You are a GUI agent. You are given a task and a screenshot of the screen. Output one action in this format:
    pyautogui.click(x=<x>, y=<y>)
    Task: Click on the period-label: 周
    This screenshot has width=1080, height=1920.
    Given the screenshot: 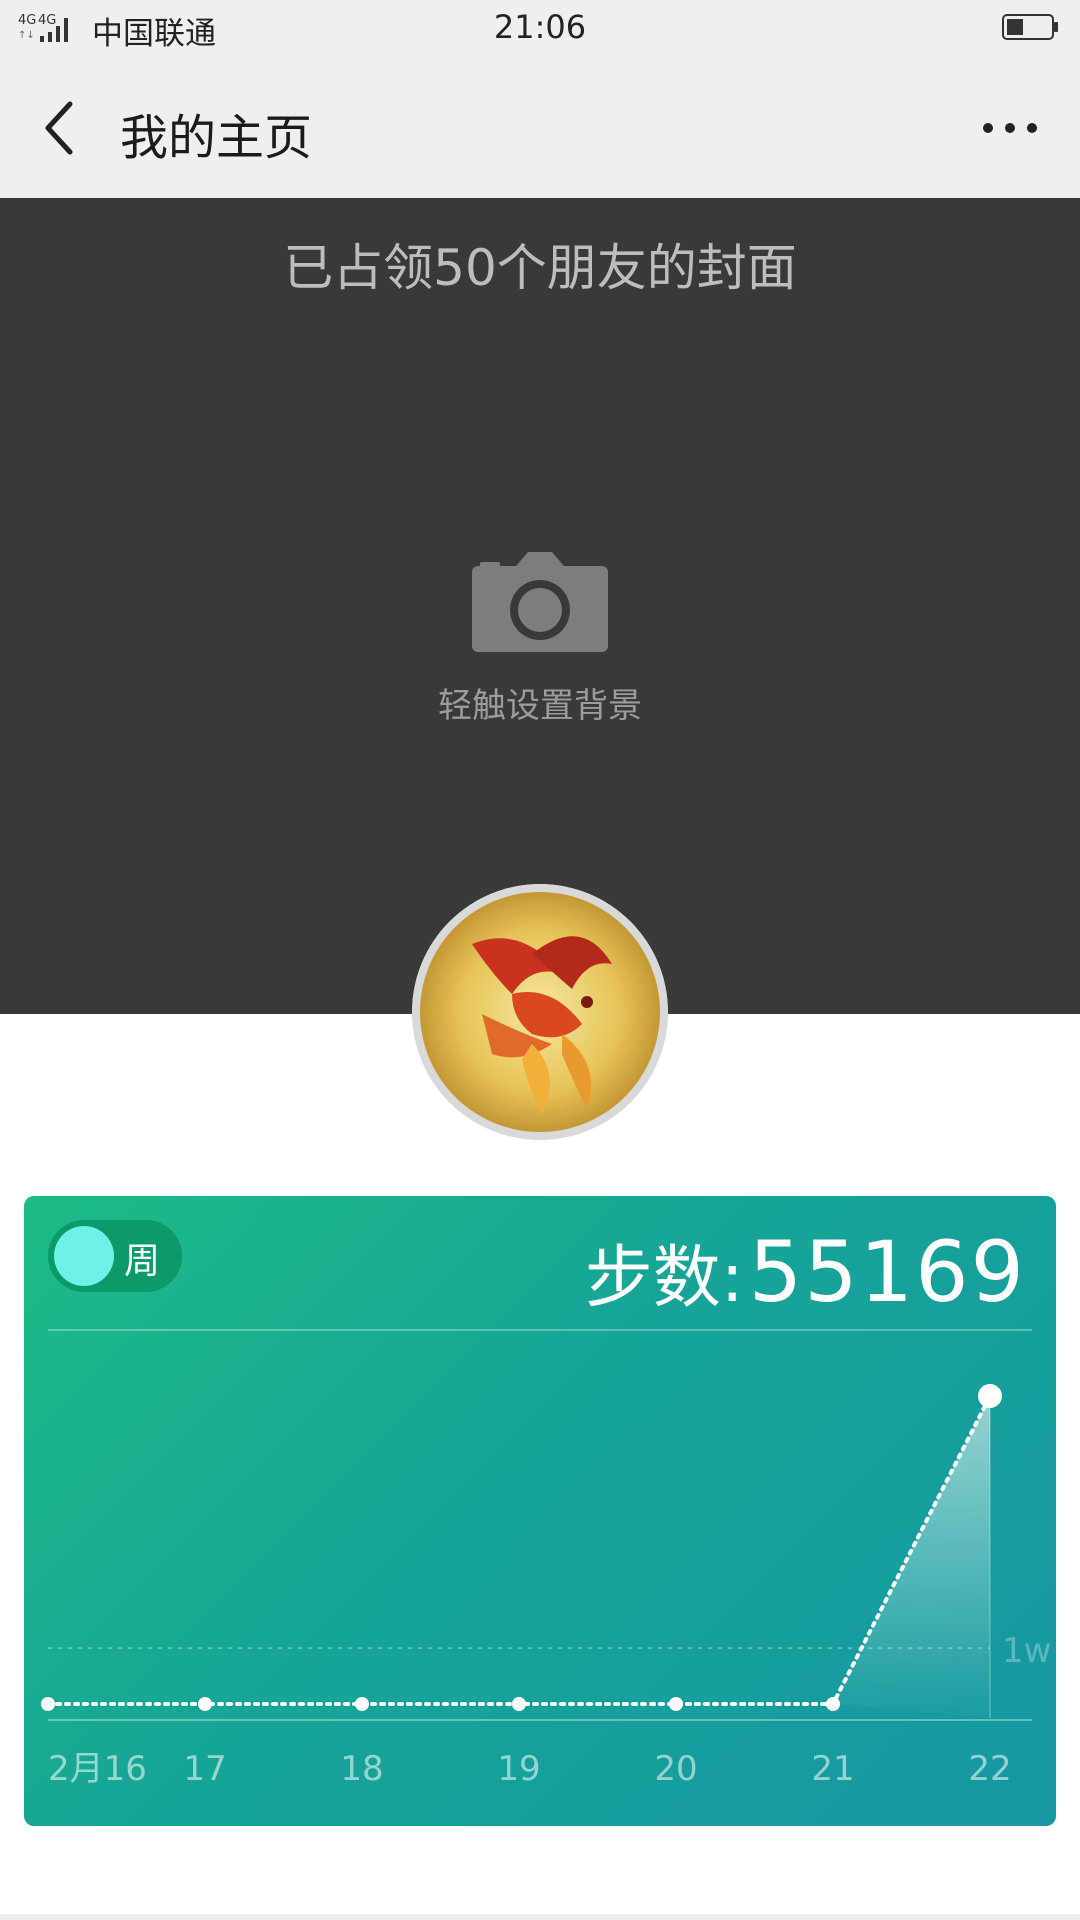 What is the action you would take?
    pyautogui.click(x=142, y=1261)
    